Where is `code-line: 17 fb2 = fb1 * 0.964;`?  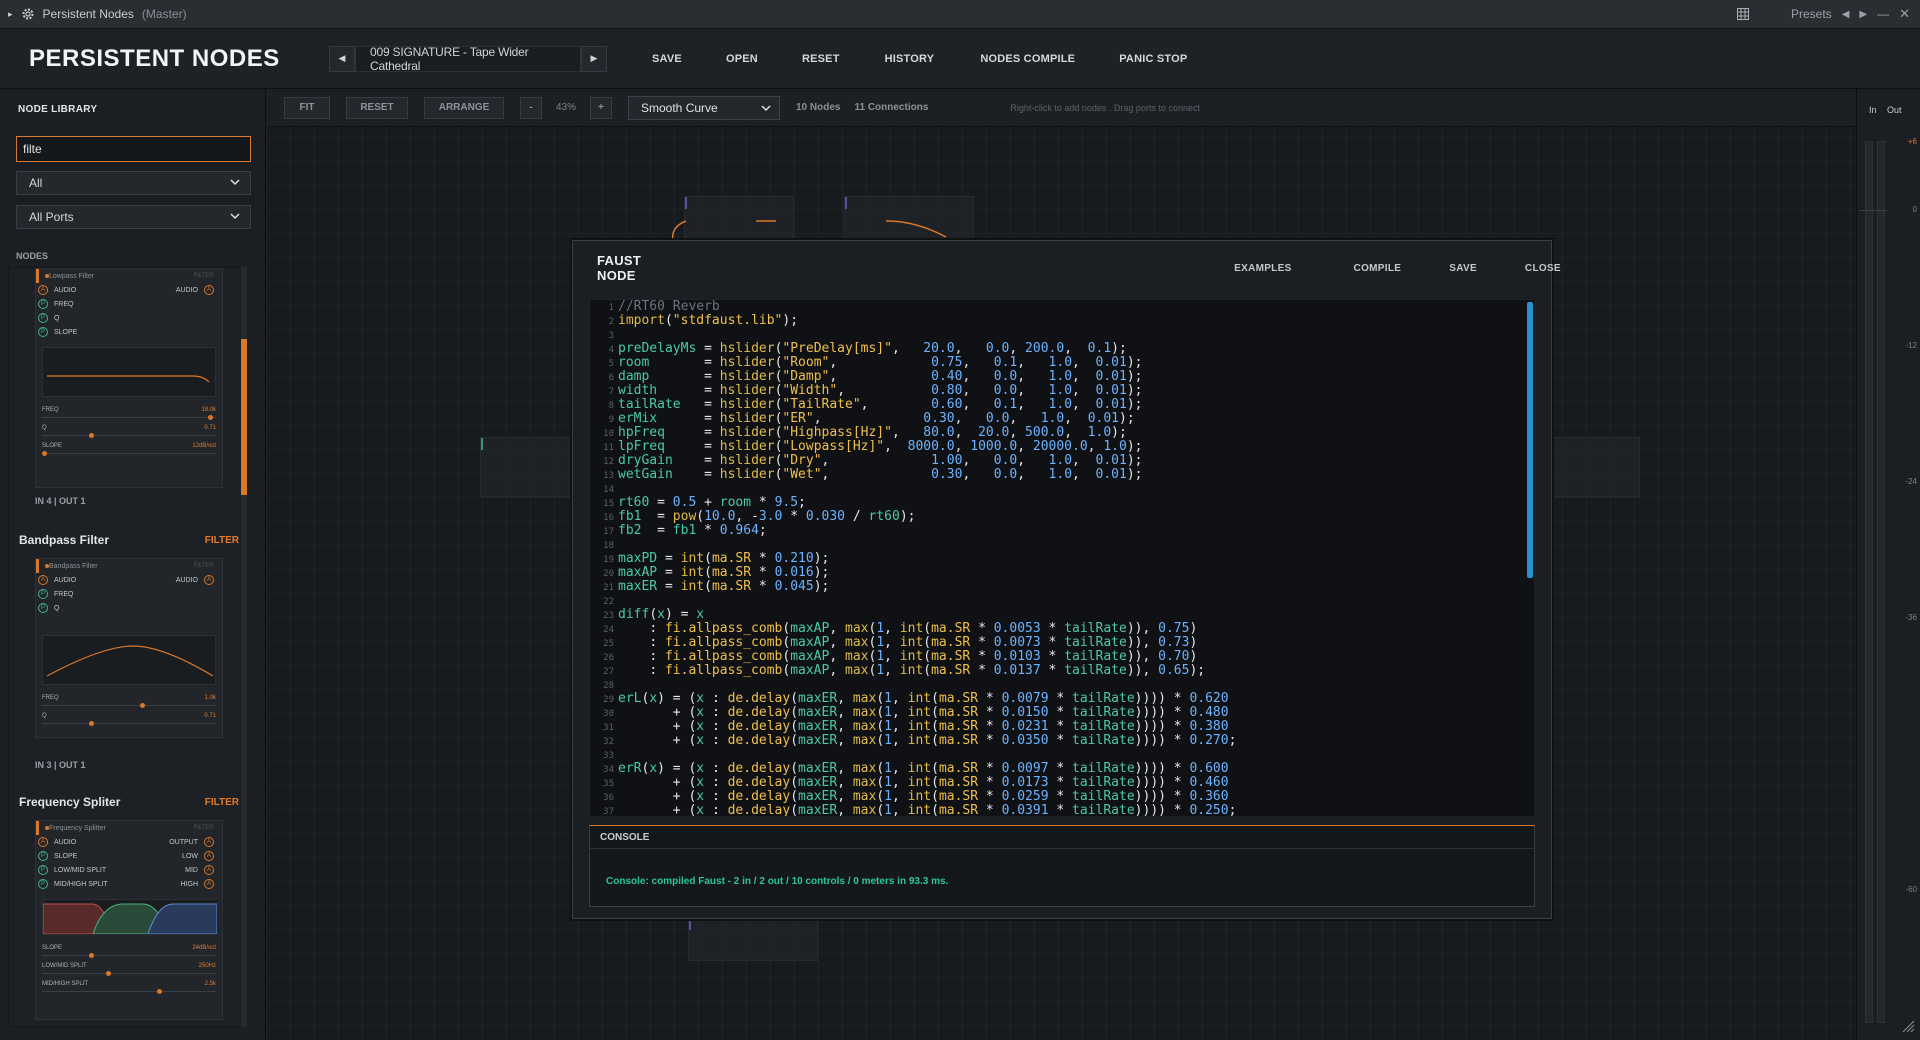
code-line: 17 fb2 = fb1 * 0.964; is located at coordinates (915, 531).